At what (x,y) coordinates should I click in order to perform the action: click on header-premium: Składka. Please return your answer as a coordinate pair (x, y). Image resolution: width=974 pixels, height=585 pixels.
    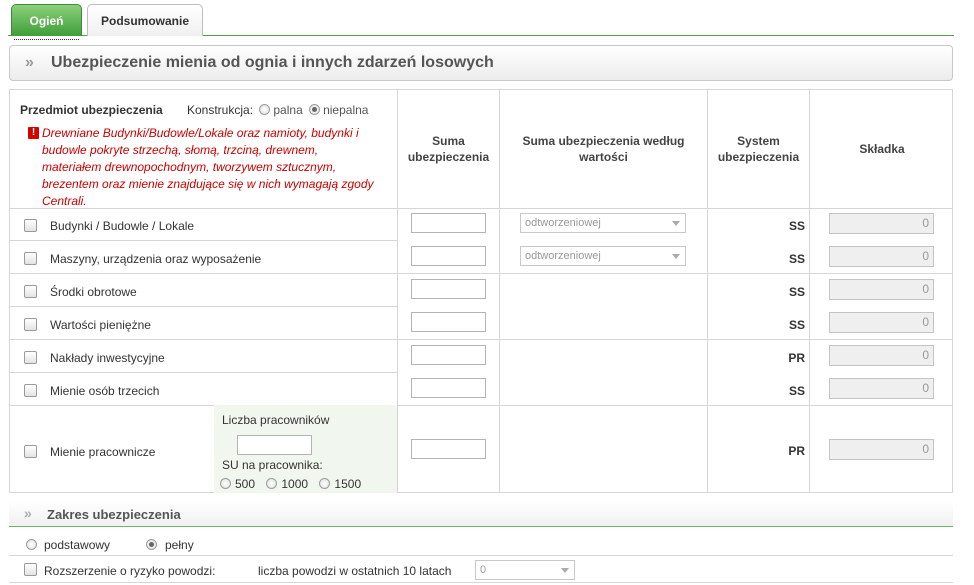
    Looking at the image, I should click on (882, 149).